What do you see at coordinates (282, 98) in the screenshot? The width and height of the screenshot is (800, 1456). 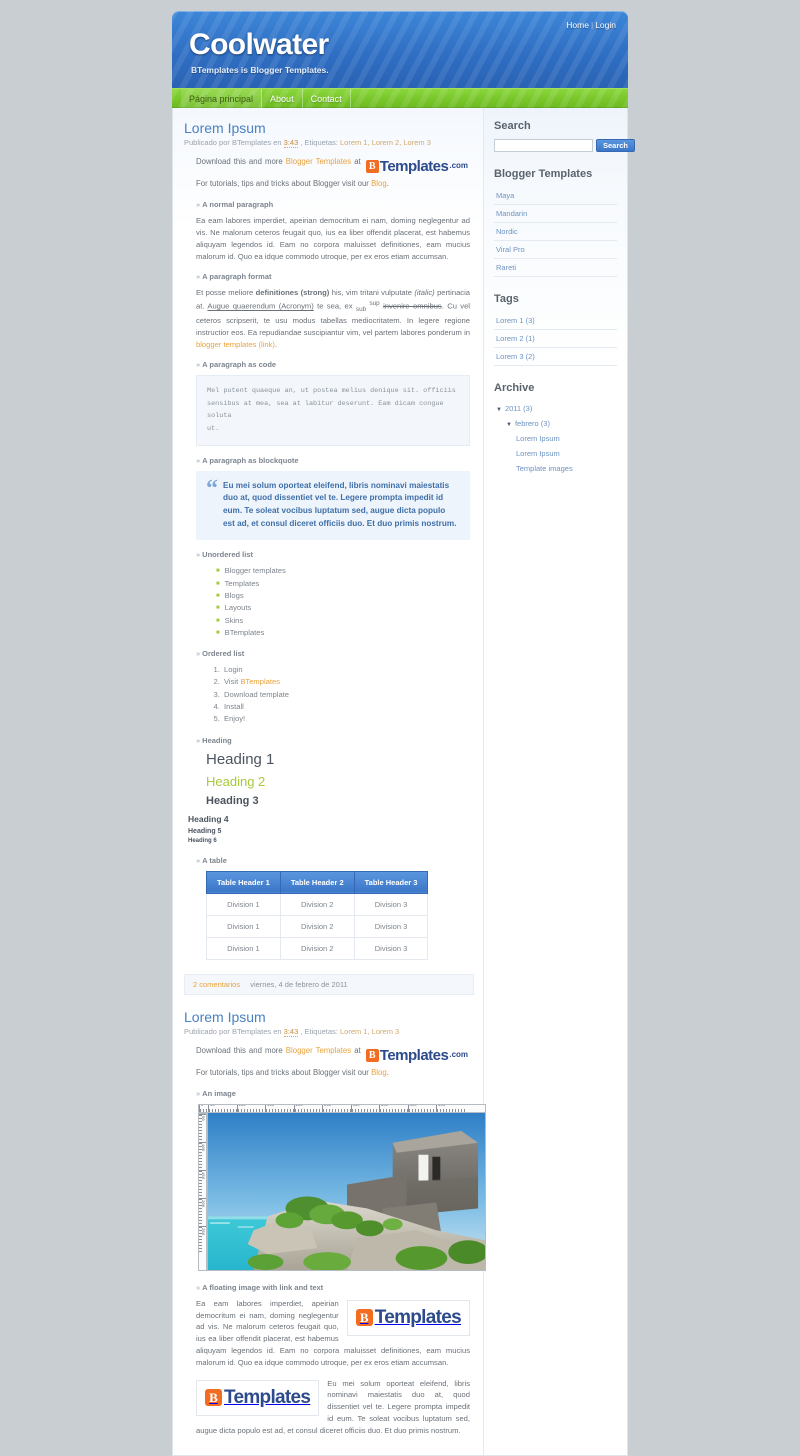 I see `nav-item-about: About` at bounding box center [282, 98].